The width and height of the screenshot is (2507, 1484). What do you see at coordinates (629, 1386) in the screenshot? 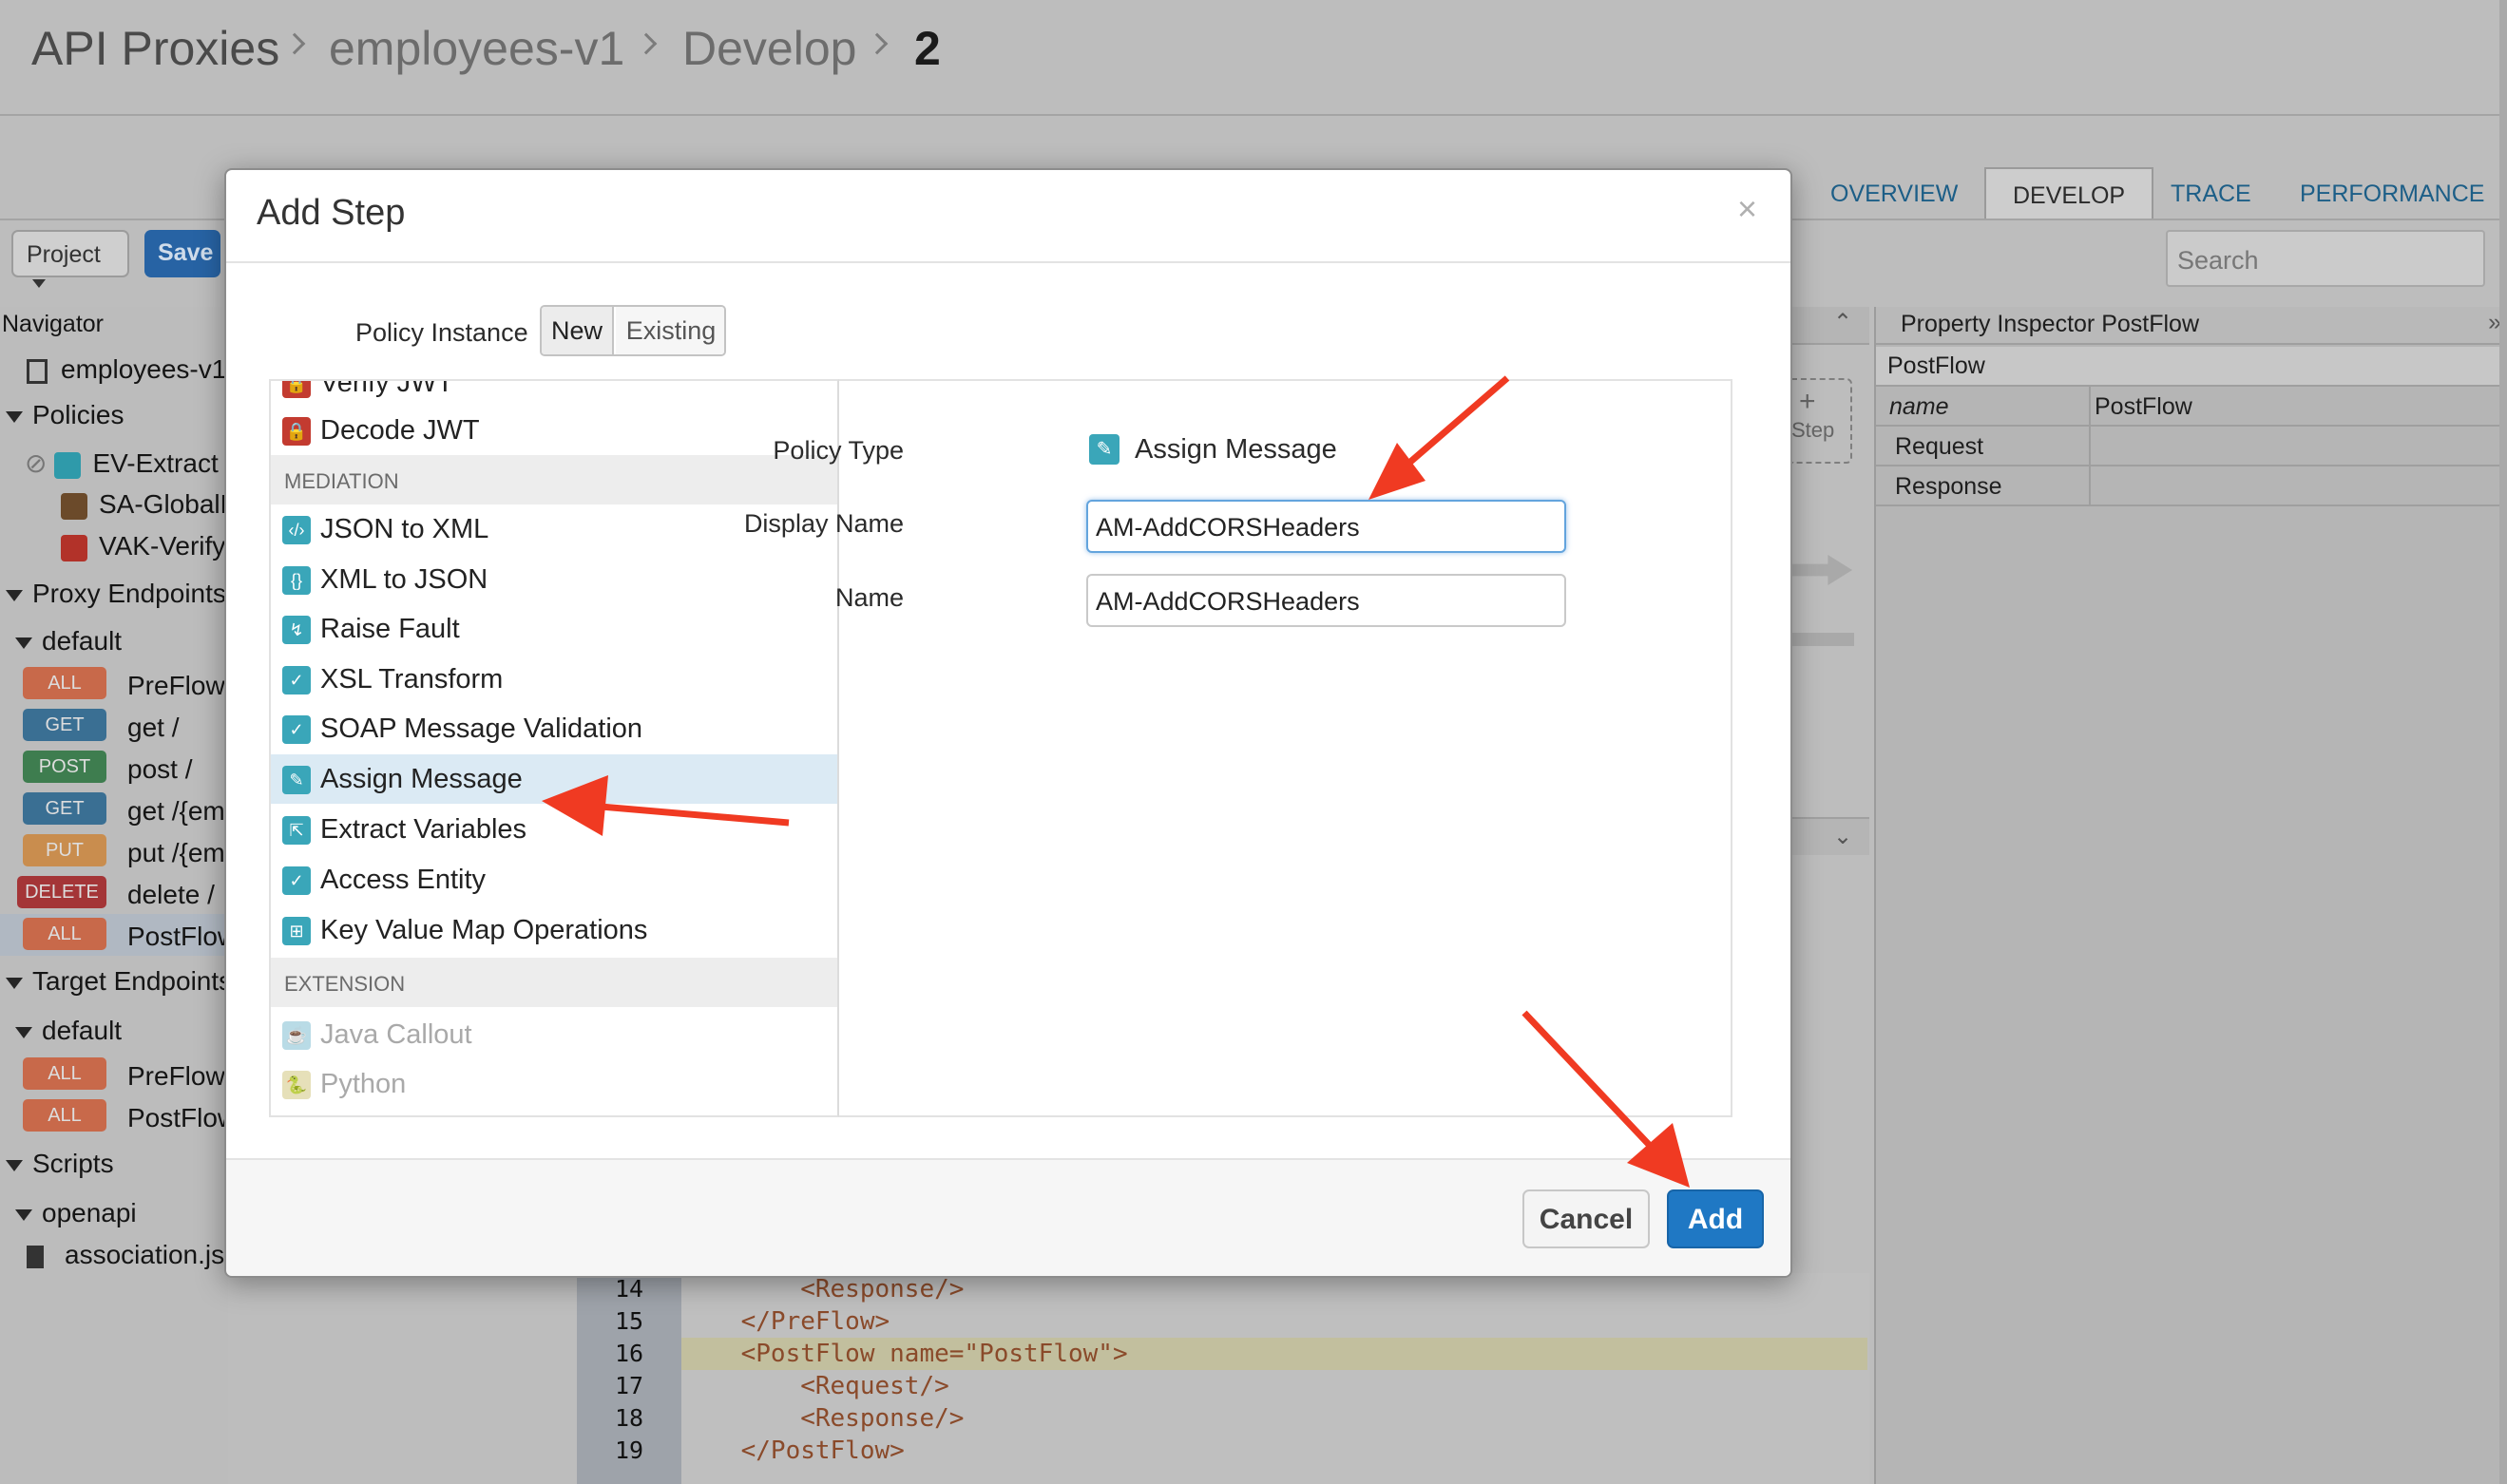
I see `line-number: 17` at bounding box center [629, 1386].